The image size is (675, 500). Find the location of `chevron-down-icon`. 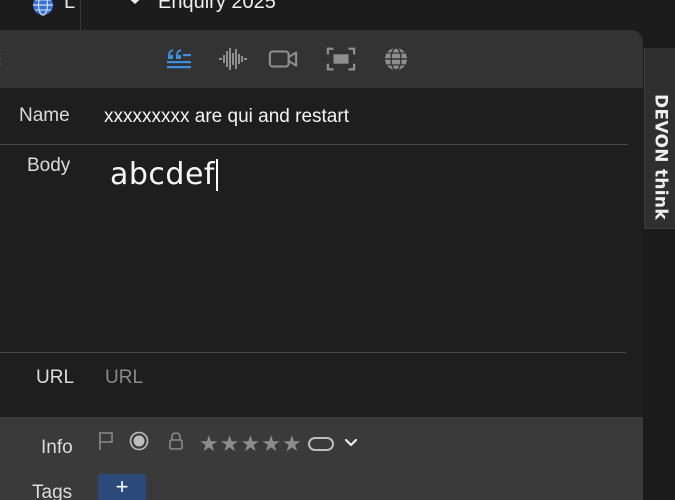

chevron-down-icon is located at coordinates (351, 444).